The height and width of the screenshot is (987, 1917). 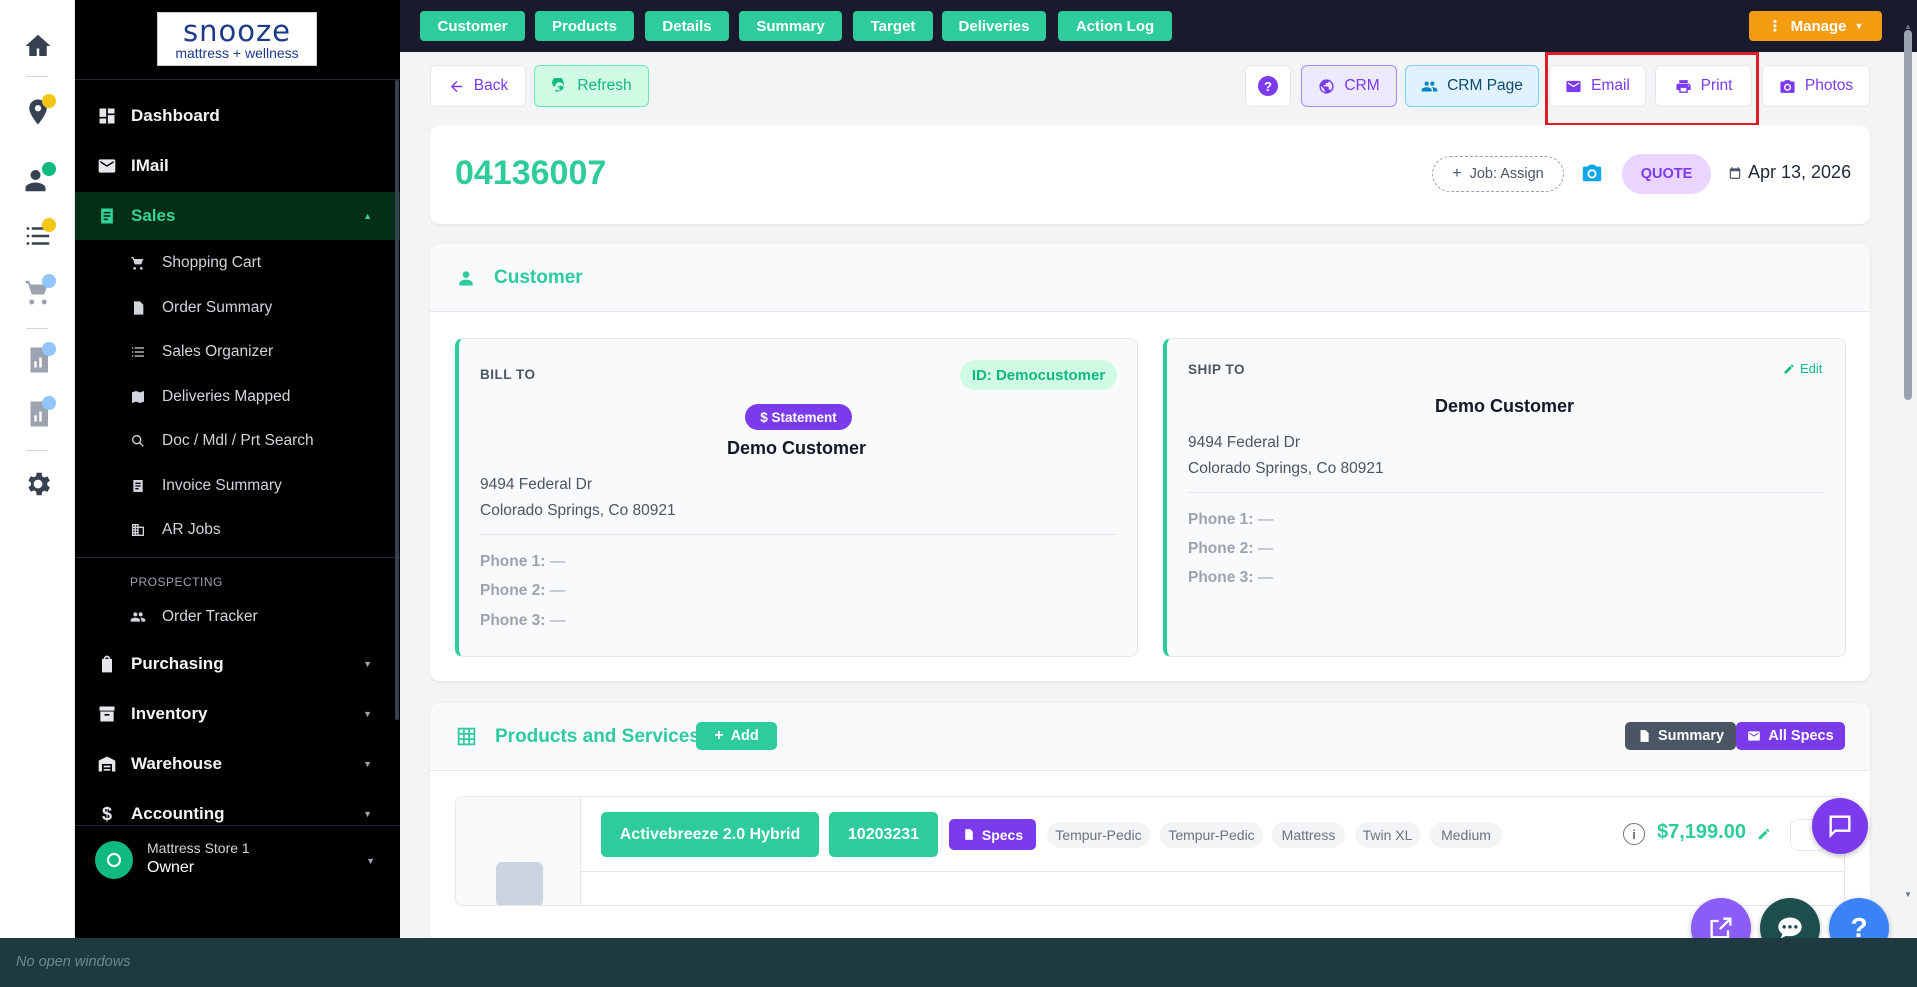 I want to click on product-sku-button: 10203231, so click(x=883, y=834).